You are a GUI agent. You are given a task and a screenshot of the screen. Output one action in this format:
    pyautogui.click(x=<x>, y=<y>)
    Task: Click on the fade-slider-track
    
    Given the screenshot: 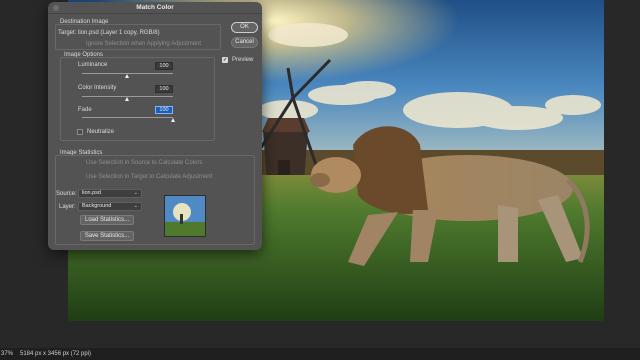 What is the action you would take?
    pyautogui.click(x=127, y=117)
    